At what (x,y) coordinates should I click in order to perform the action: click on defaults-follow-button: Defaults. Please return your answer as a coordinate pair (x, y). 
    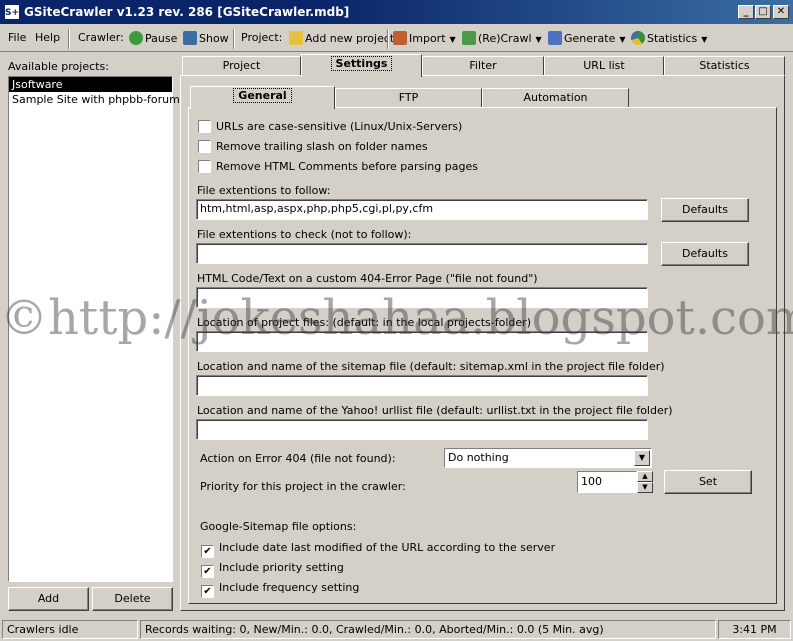
    Looking at the image, I should click on (705, 210).